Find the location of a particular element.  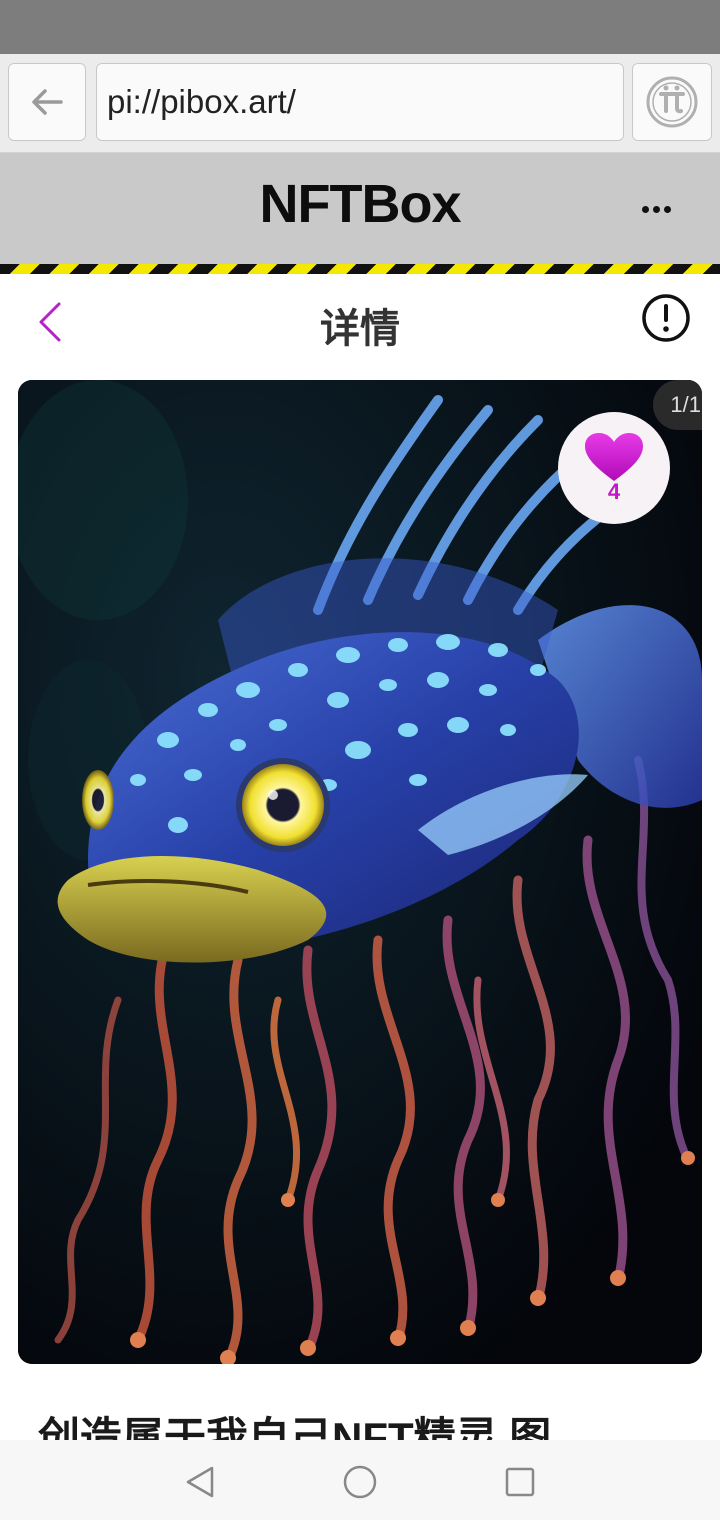

heart-icon is located at coordinates (614, 457).